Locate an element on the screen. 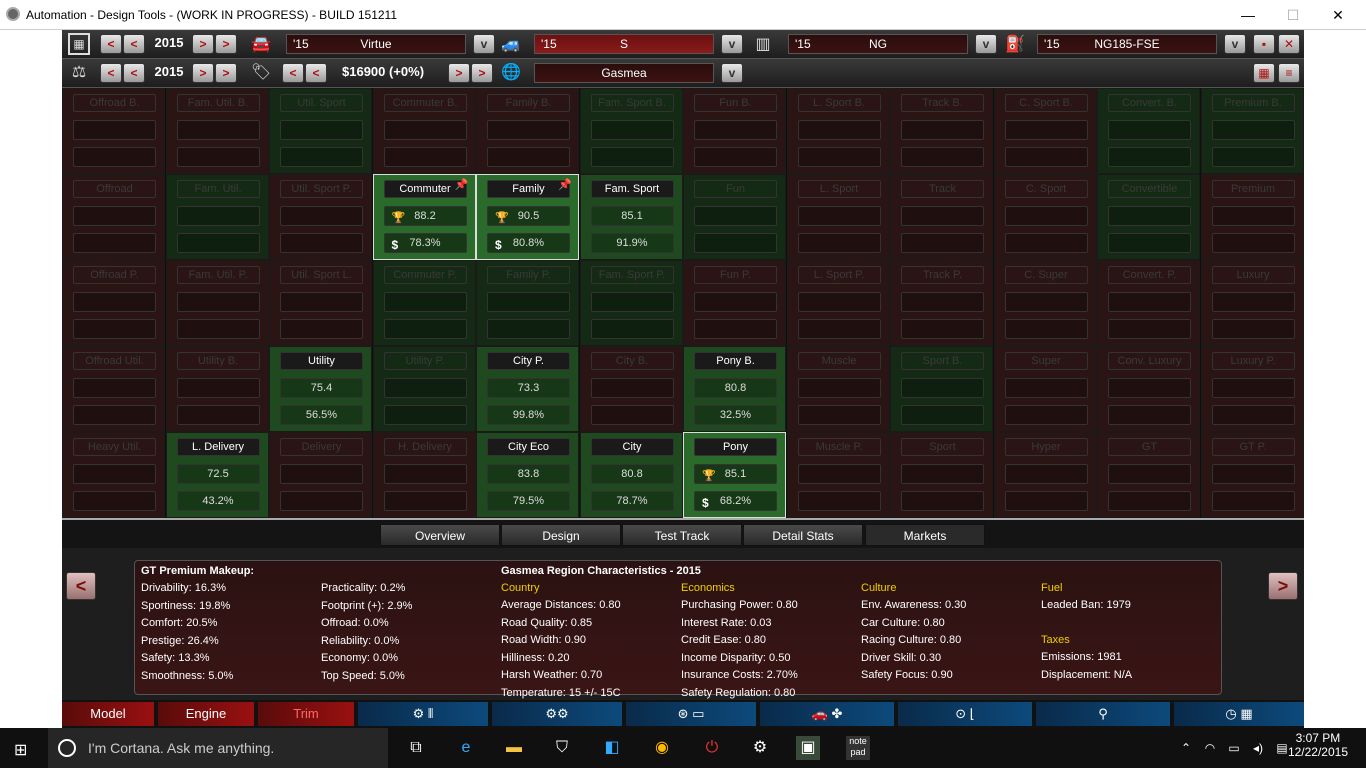  market-cell: Luxury is located at coordinates (1252, 303).